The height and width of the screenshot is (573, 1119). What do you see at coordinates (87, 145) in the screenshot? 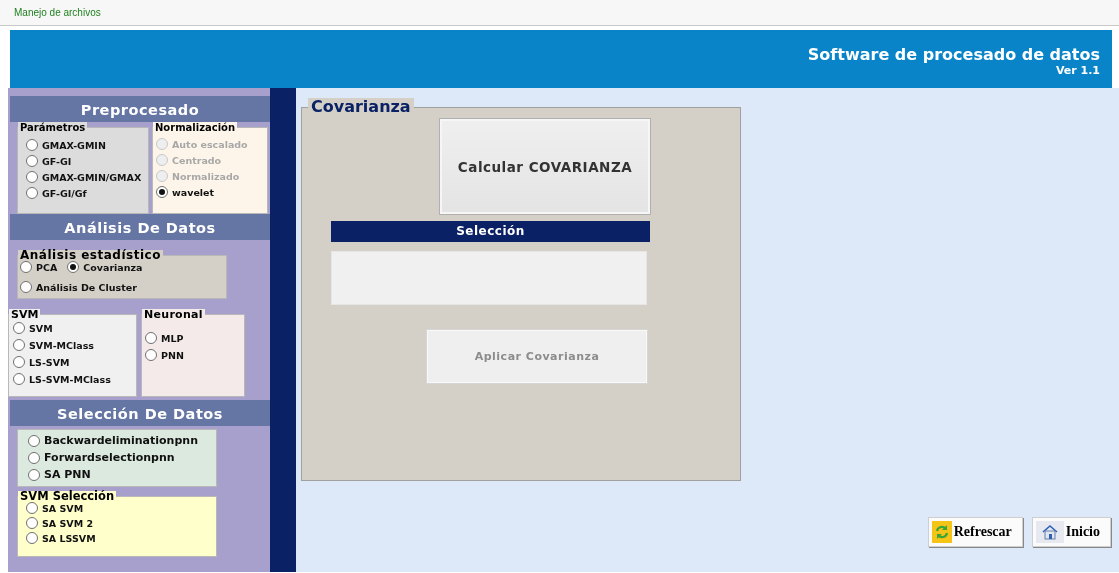
I see `radio-button: GMAX-GMIN` at bounding box center [87, 145].